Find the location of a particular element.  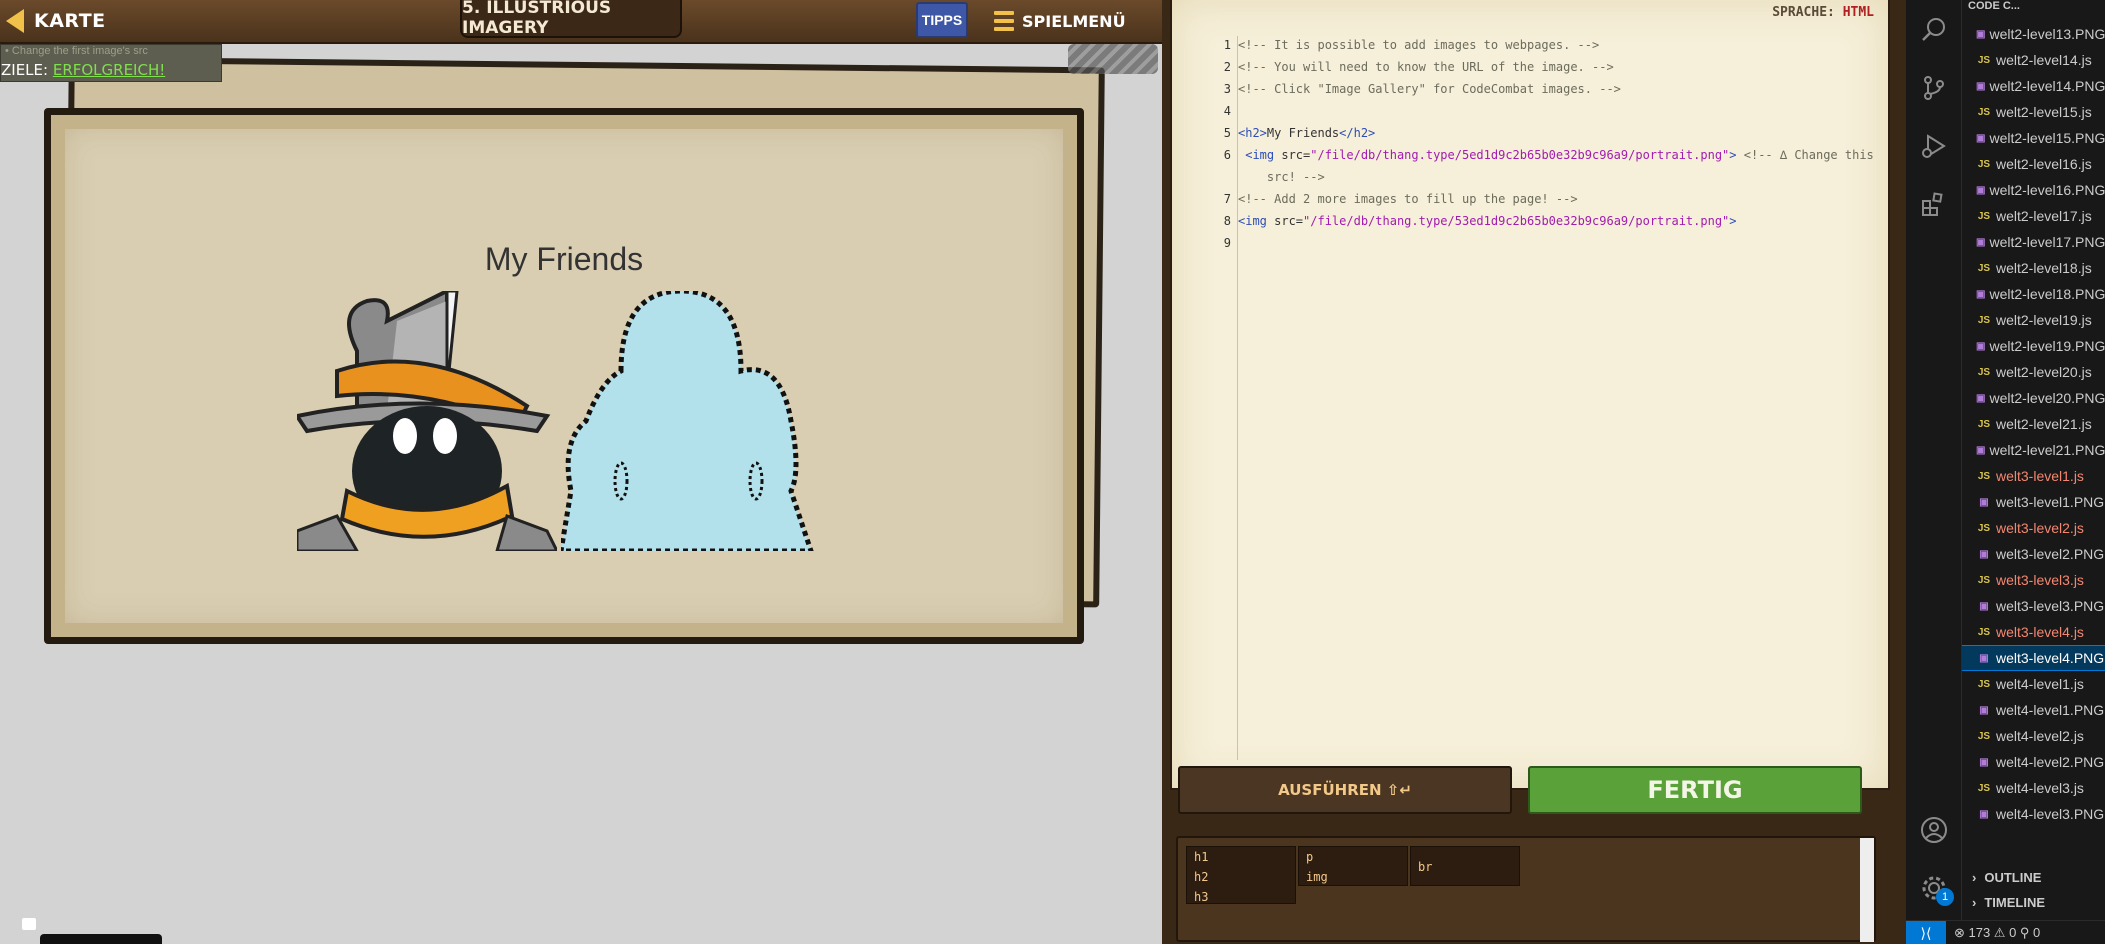

file-item: ▣ welt3-level1.PNG is located at coordinates (2033, 502).